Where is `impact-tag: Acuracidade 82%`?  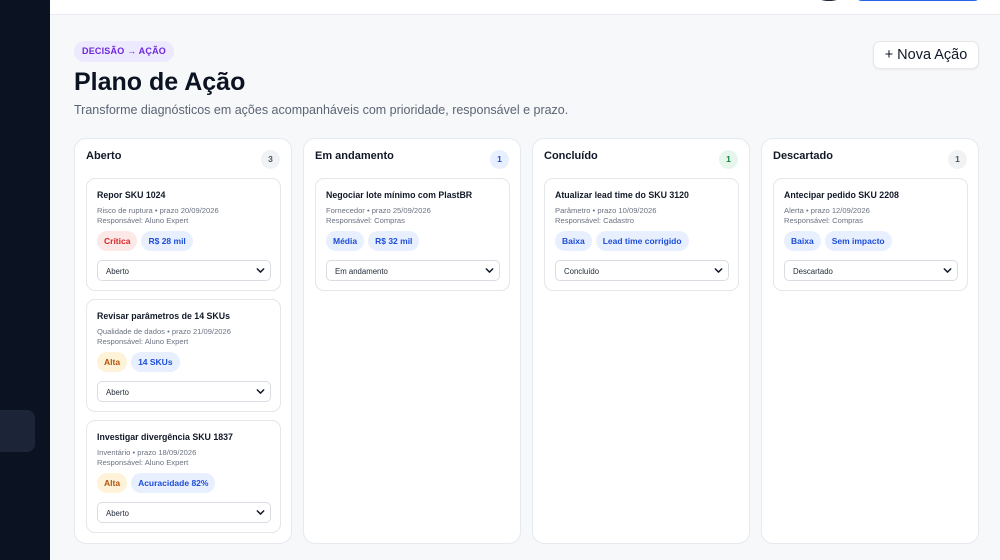 impact-tag: Acuracidade 82% is located at coordinates (173, 483).